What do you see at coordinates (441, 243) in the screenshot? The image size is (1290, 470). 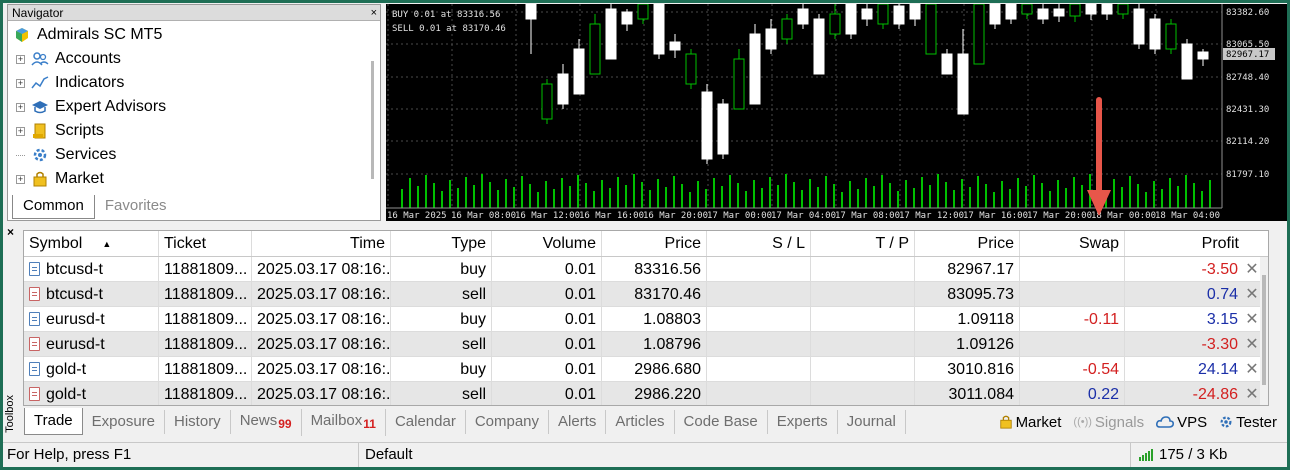 I see `column-type: Type` at bounding box center [441, 243].